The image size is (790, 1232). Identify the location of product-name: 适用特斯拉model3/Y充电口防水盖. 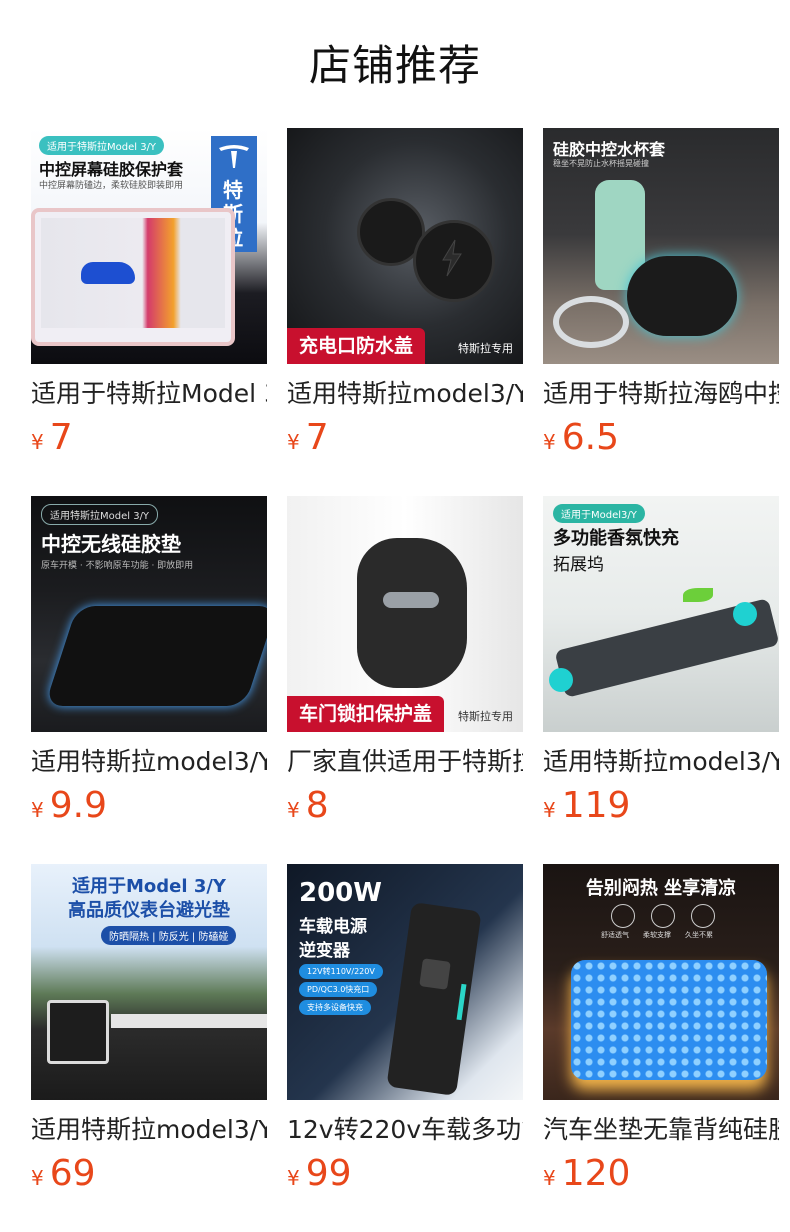
(405, 394).